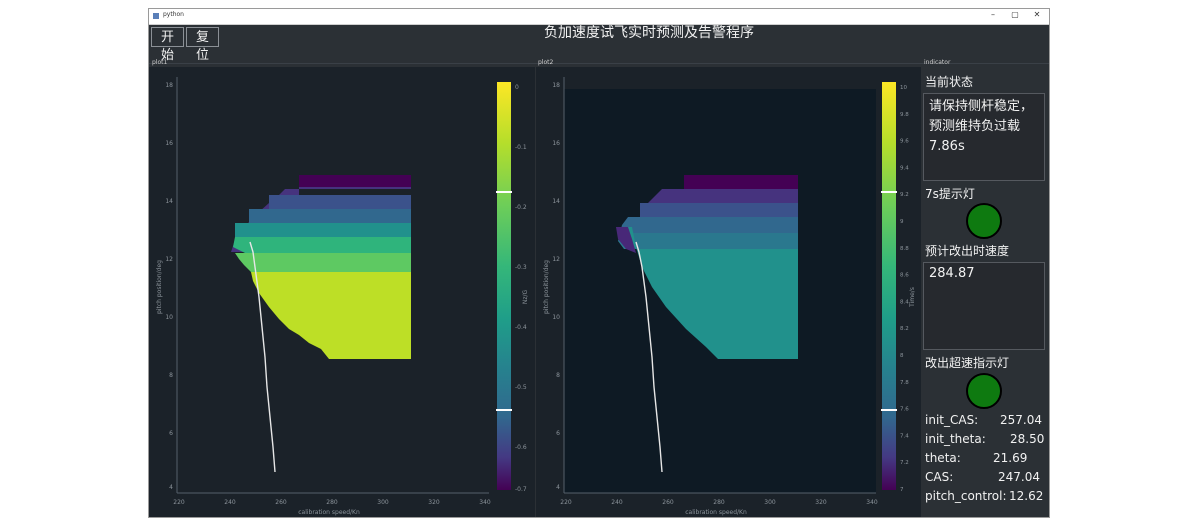 The height and width of the screenshot is (524, 1200). Describe the element at coordinates (984, 137) in the screenshot. I see `status-message-box: 请保持侧杆稳定，预测维持负过载7.86s` at that location.